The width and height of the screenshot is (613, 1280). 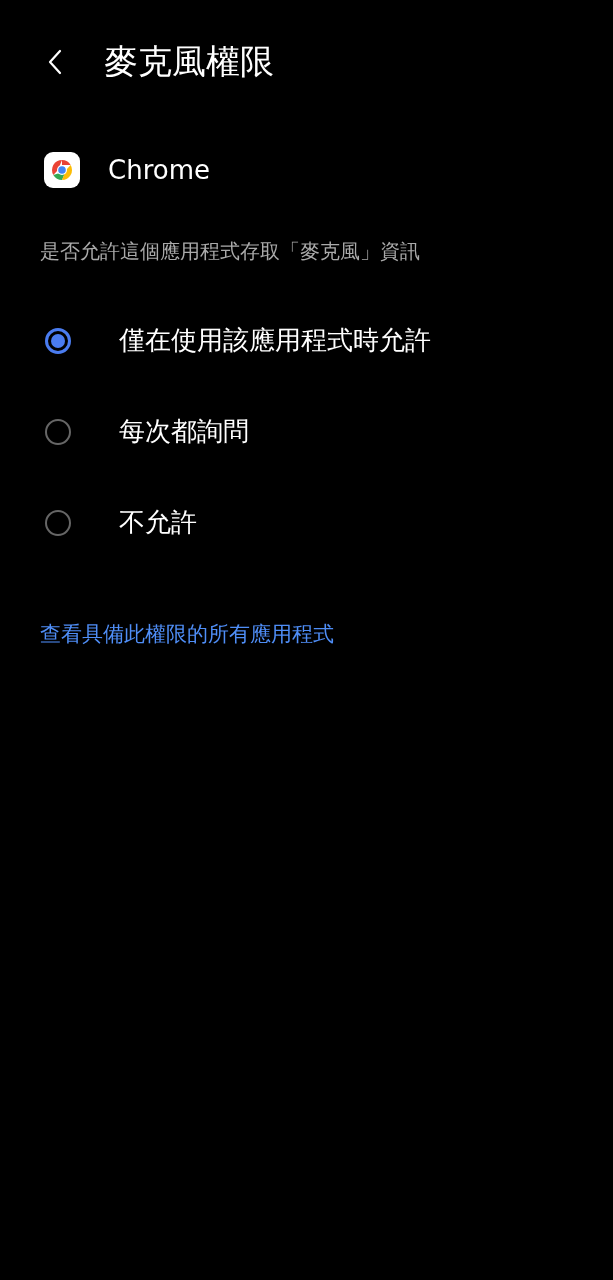 I want to click on option-label: 每次都詢問, so click(x=184, y=431).